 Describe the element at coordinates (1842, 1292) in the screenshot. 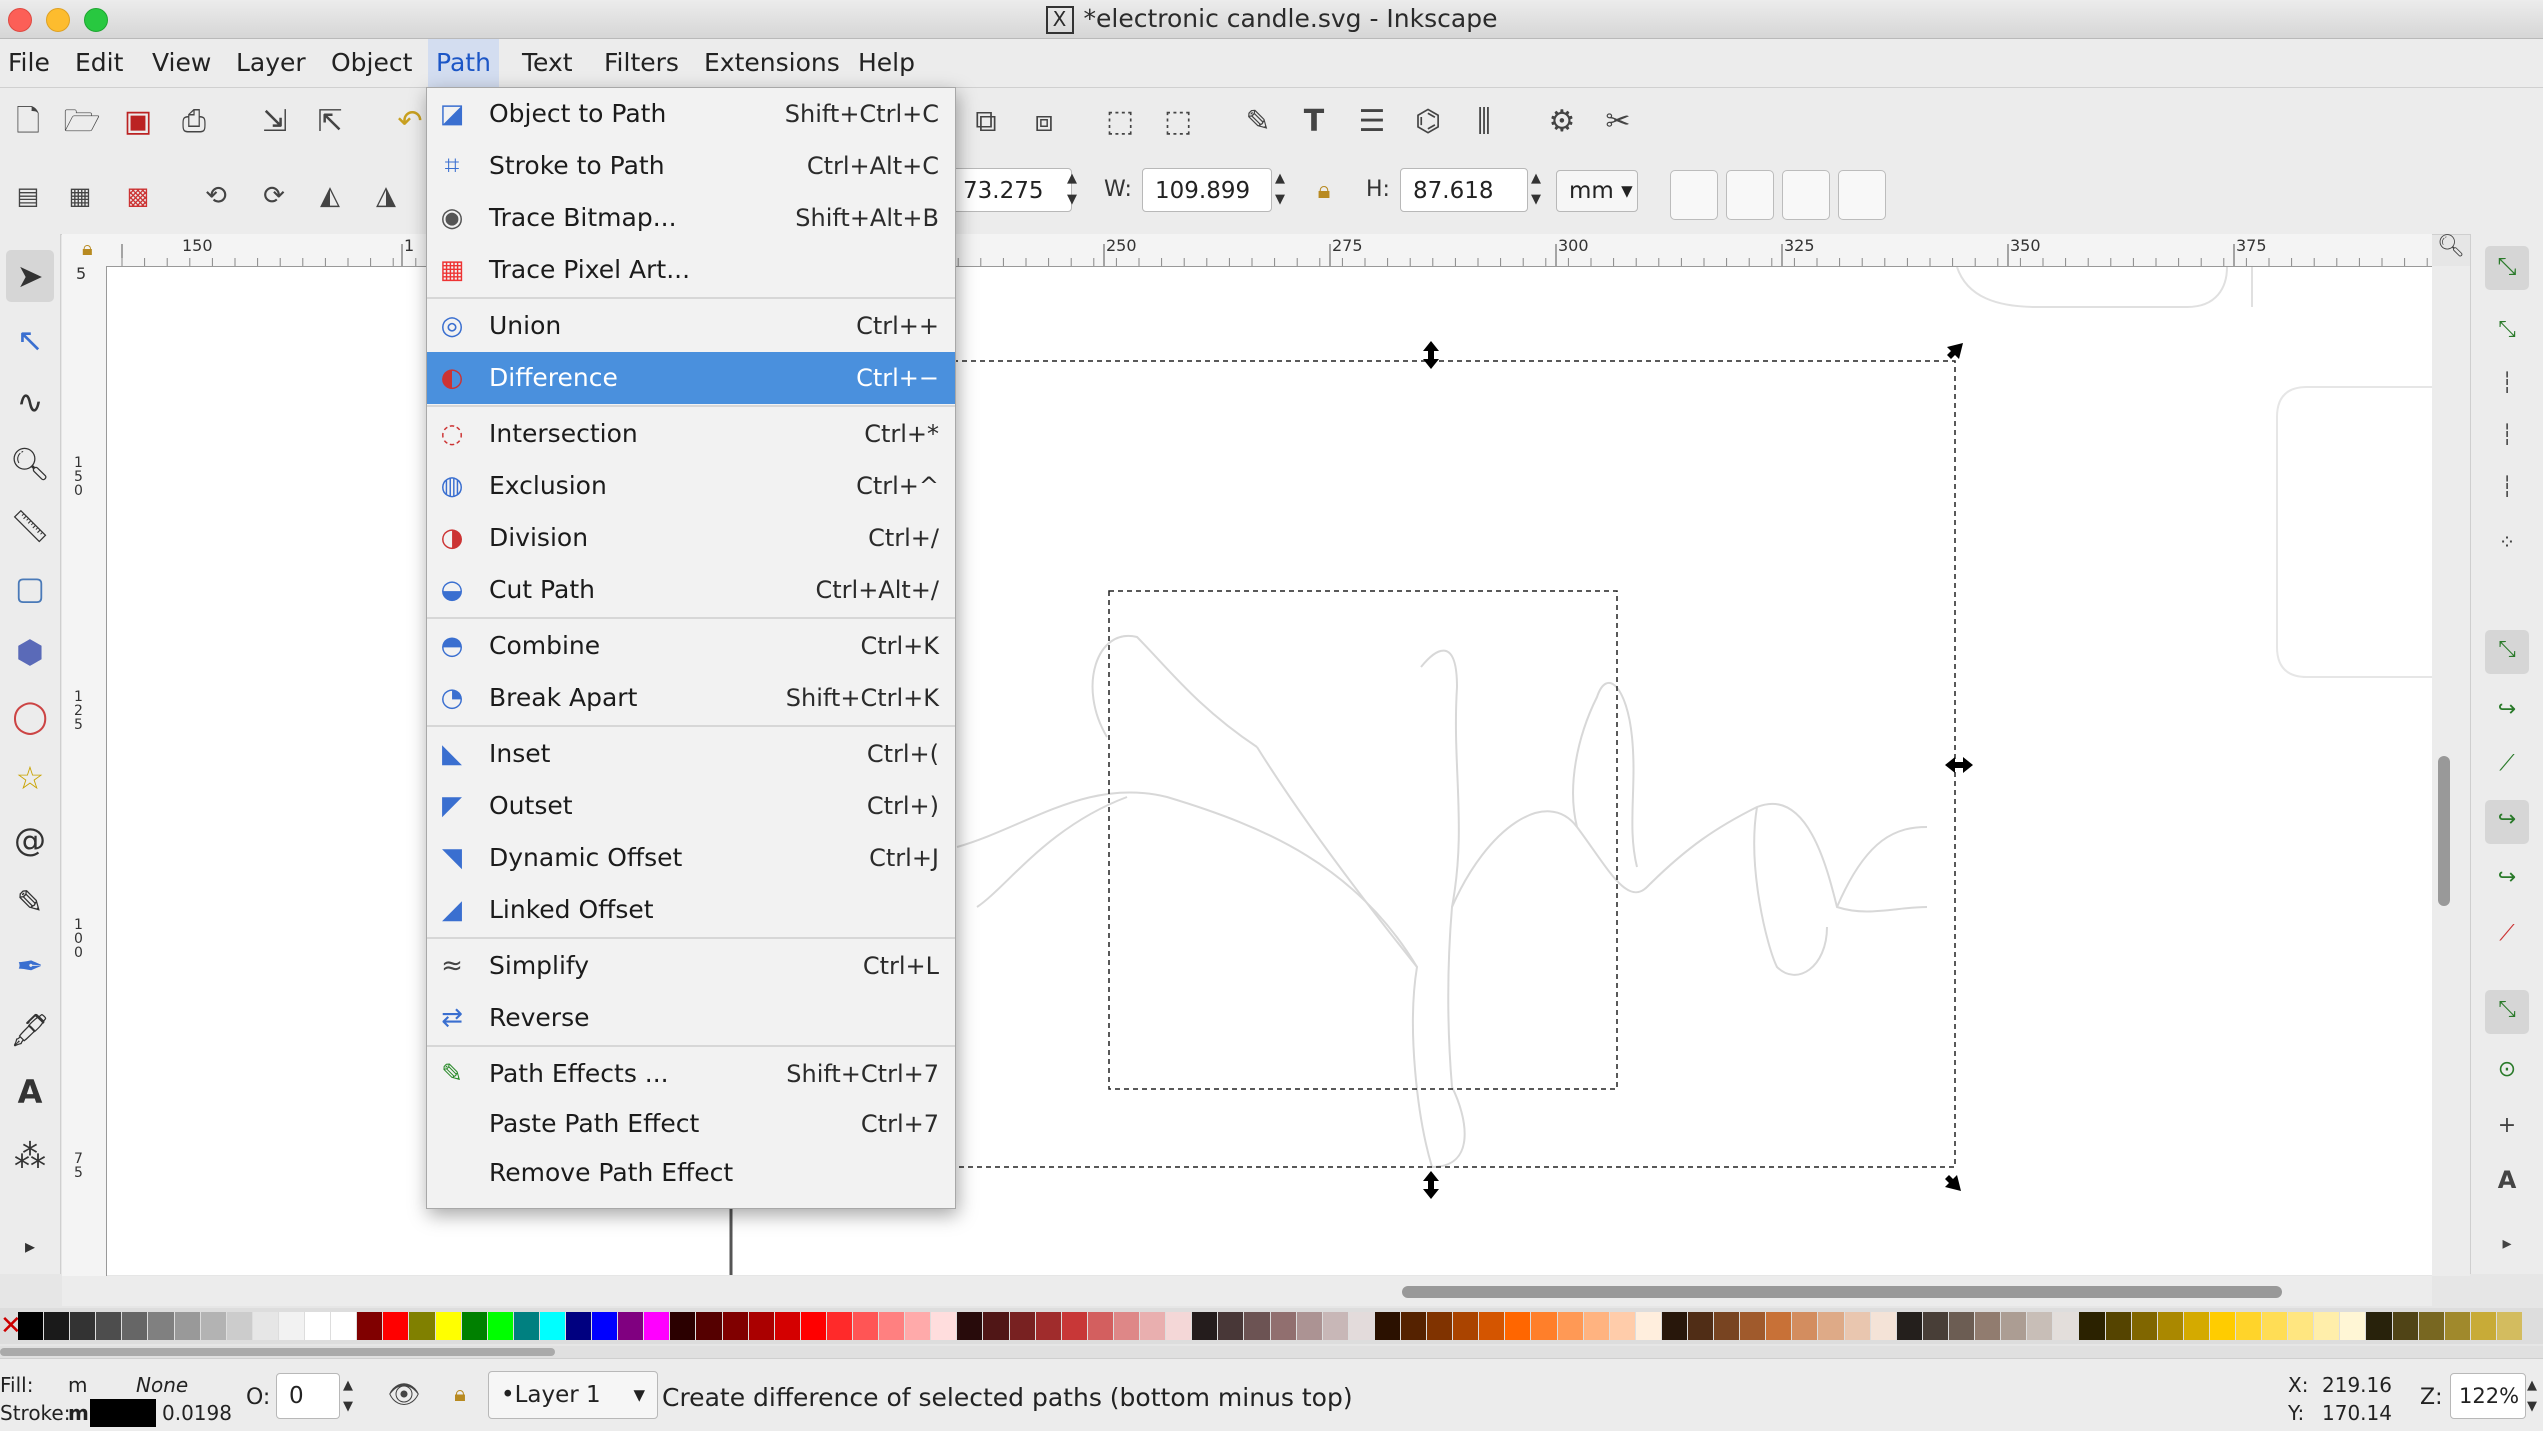

I see `horizontal-scroll-thumb` at that location.